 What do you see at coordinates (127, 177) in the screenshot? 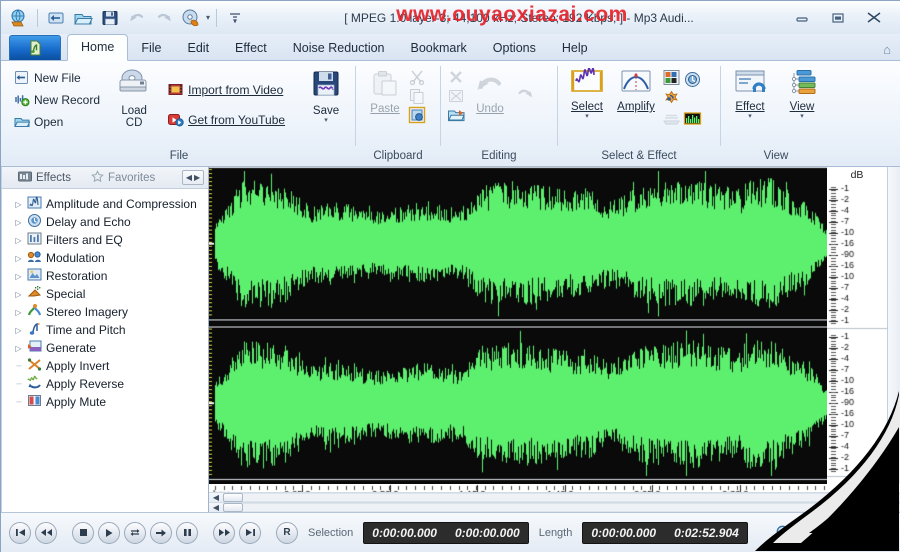
I see `panel-tab-favorites: Favorites` at bounding box center [127, 177].